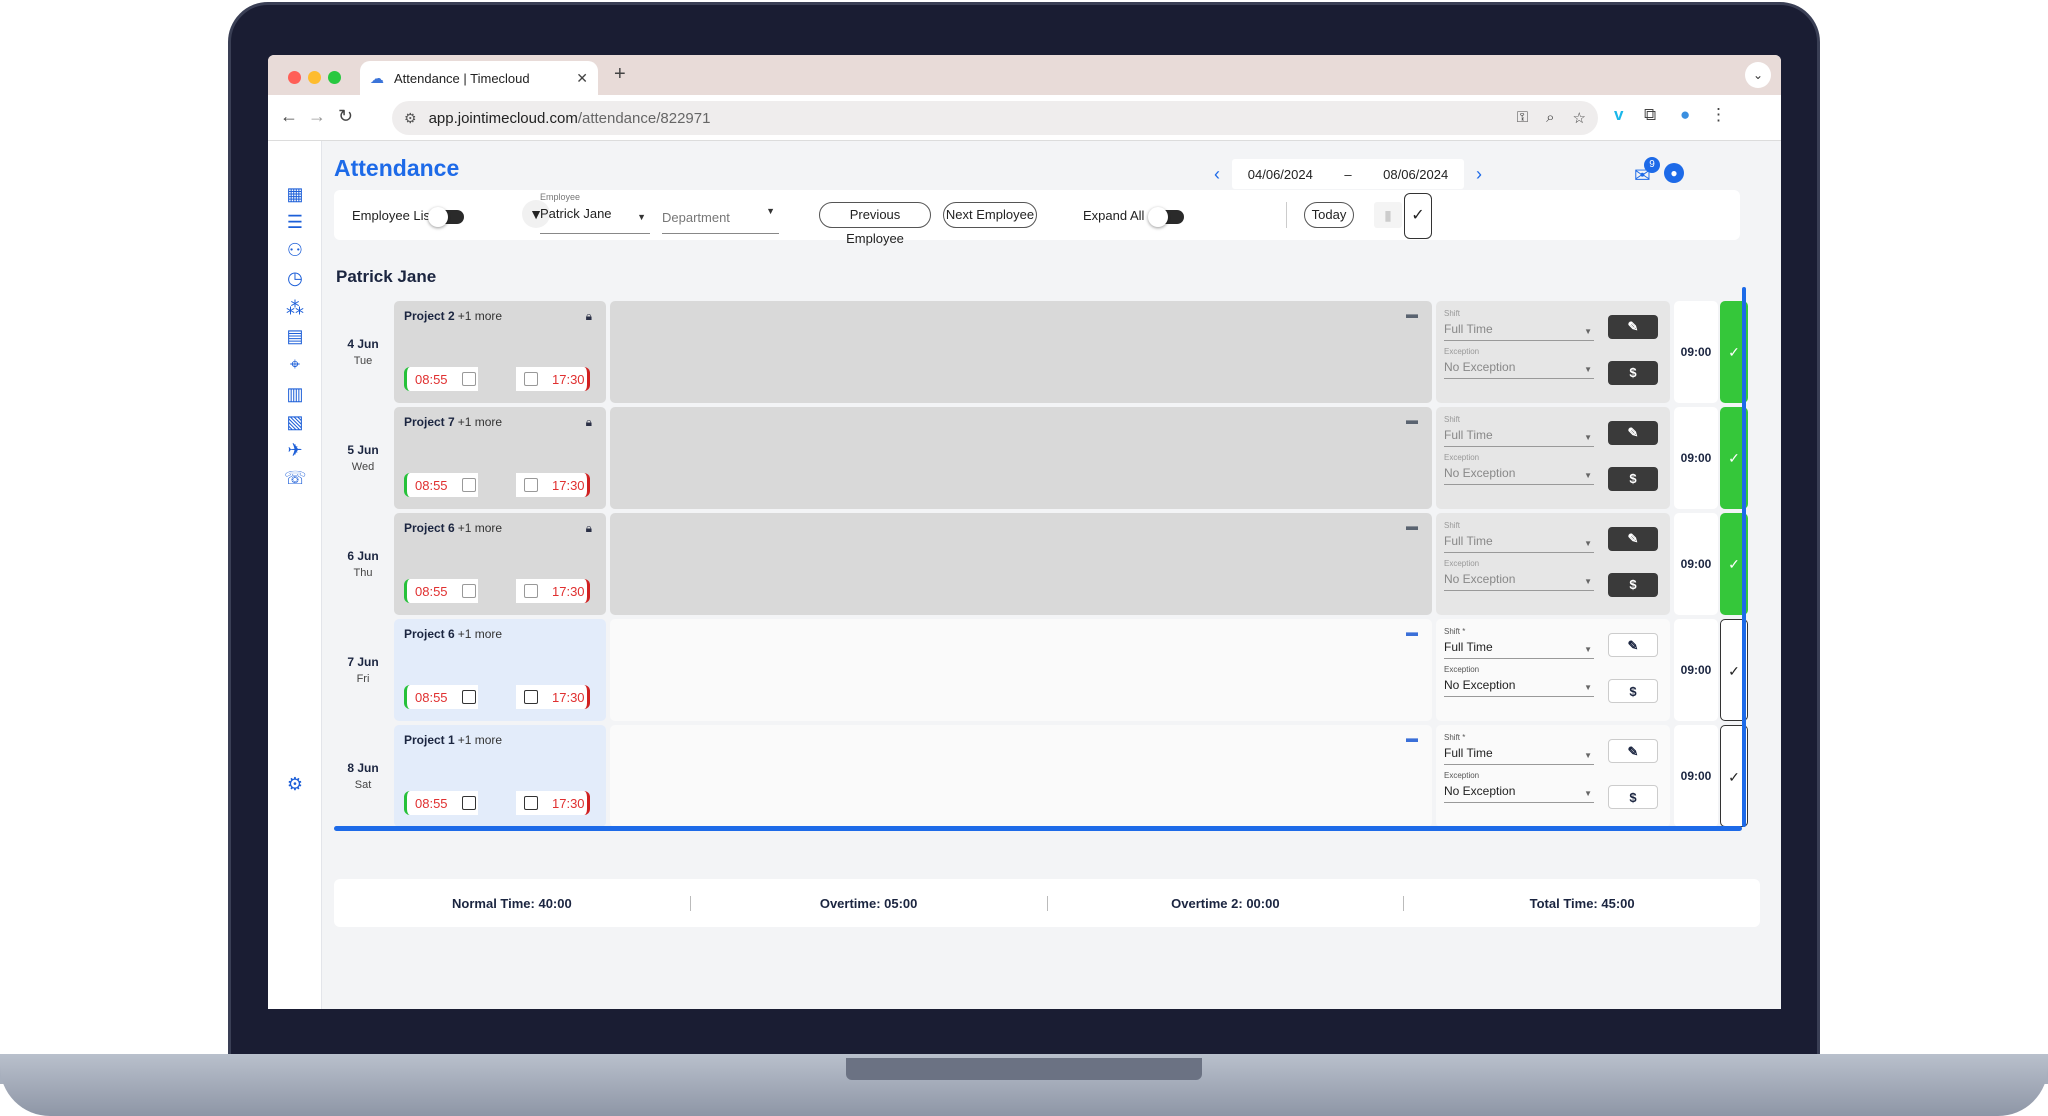 This screenshot has height=1116, width=2048. Describe the element at coordinates (620, 74) in the screenshot. I see `new-tab-button: +` at that location.